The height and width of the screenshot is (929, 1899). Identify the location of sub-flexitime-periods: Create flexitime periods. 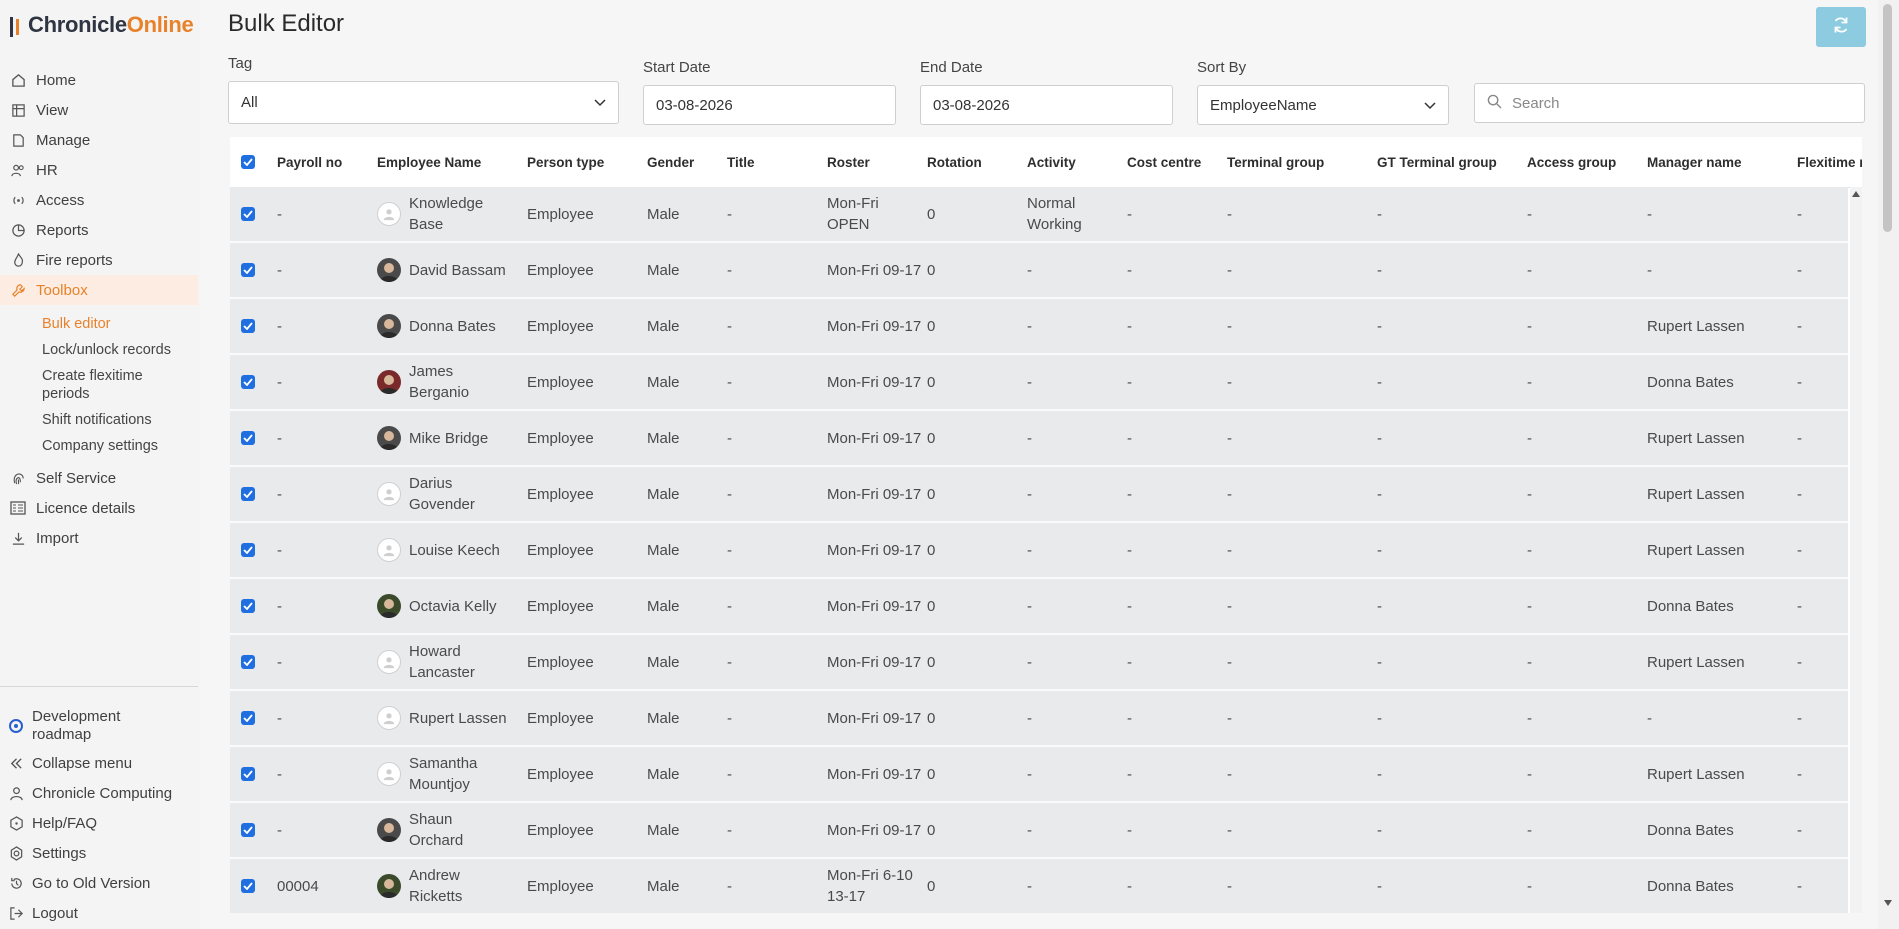
(86, 385).